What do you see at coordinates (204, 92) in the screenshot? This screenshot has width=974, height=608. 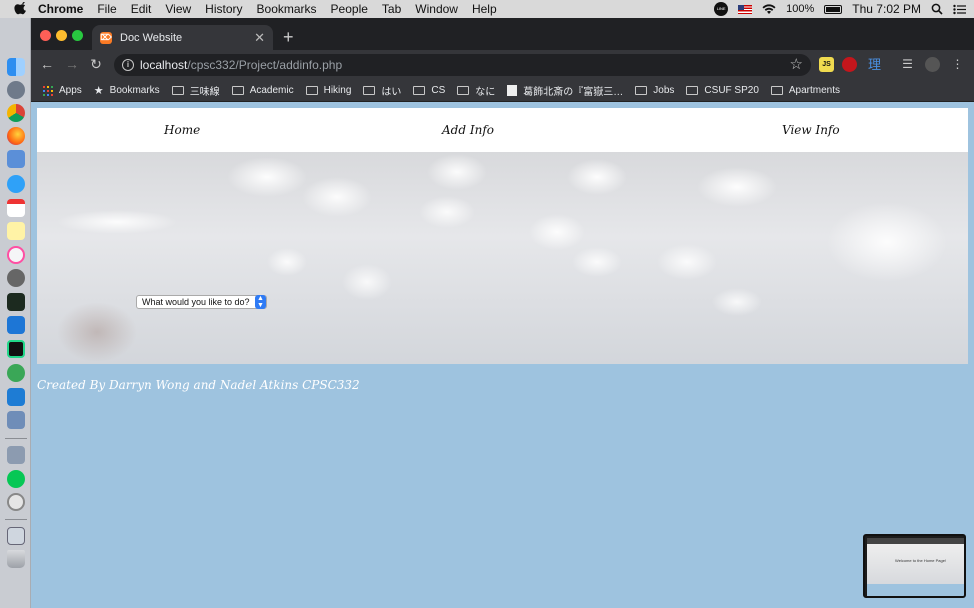 I see `bookmark-label: 三味線` at bounding box center [204, 92].